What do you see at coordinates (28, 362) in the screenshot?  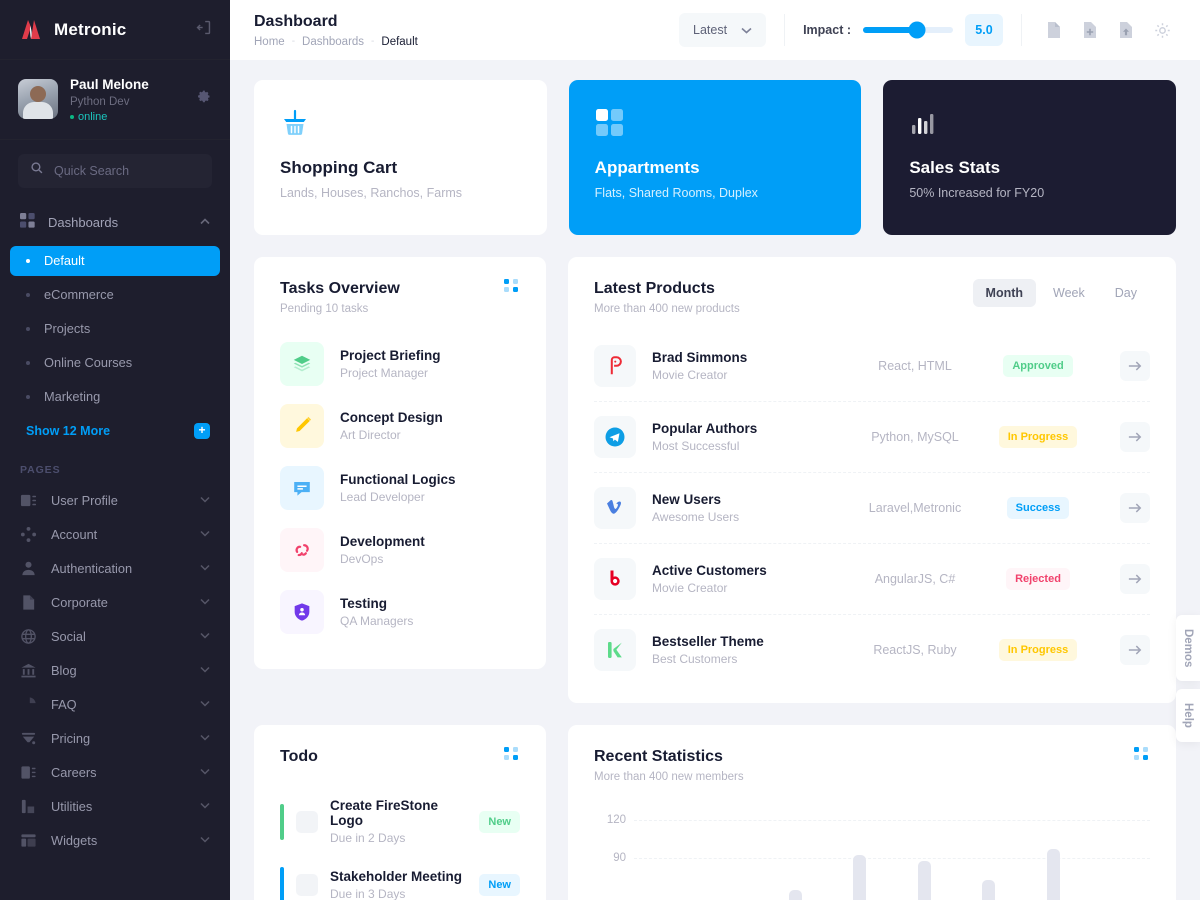 I see `bullet-icon` at bounding box center [28, 362].